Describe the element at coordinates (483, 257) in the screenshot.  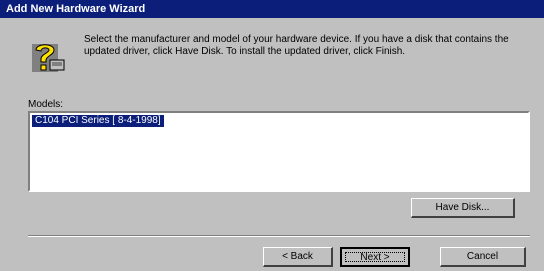
I see `cancel-button: Cancel` at that location.